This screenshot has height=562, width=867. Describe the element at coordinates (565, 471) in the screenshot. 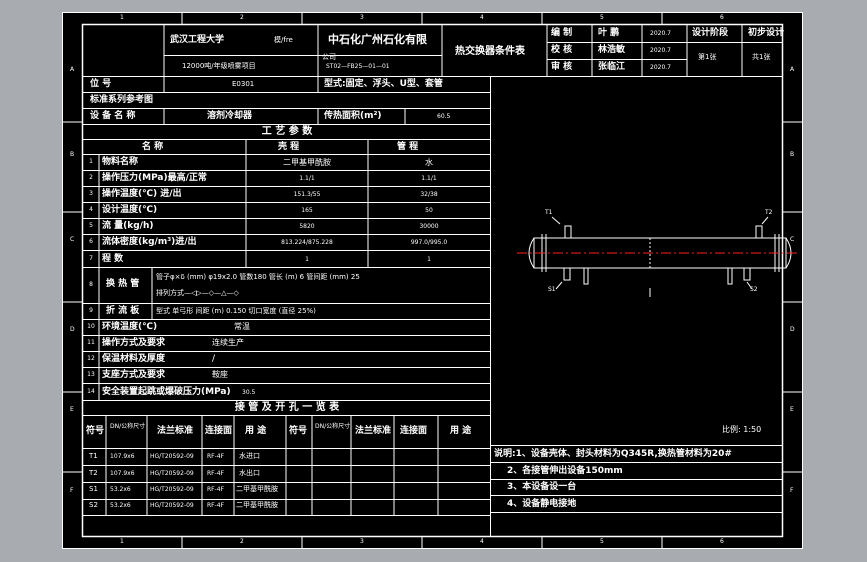

I see `note-2: 2、各接管伸出设备150mm` at that location.